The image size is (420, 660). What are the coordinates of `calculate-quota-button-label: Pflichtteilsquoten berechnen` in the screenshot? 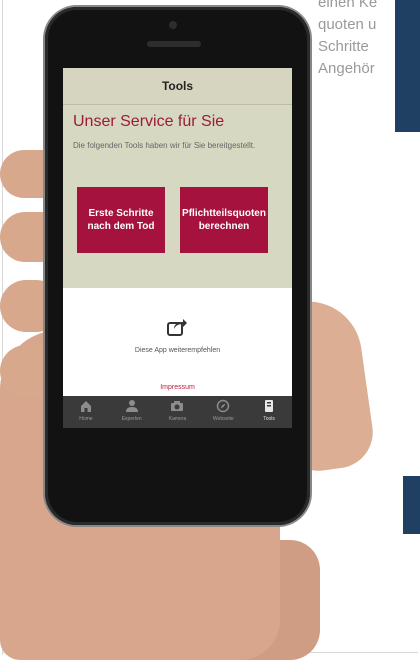 It's located at (224, 220).